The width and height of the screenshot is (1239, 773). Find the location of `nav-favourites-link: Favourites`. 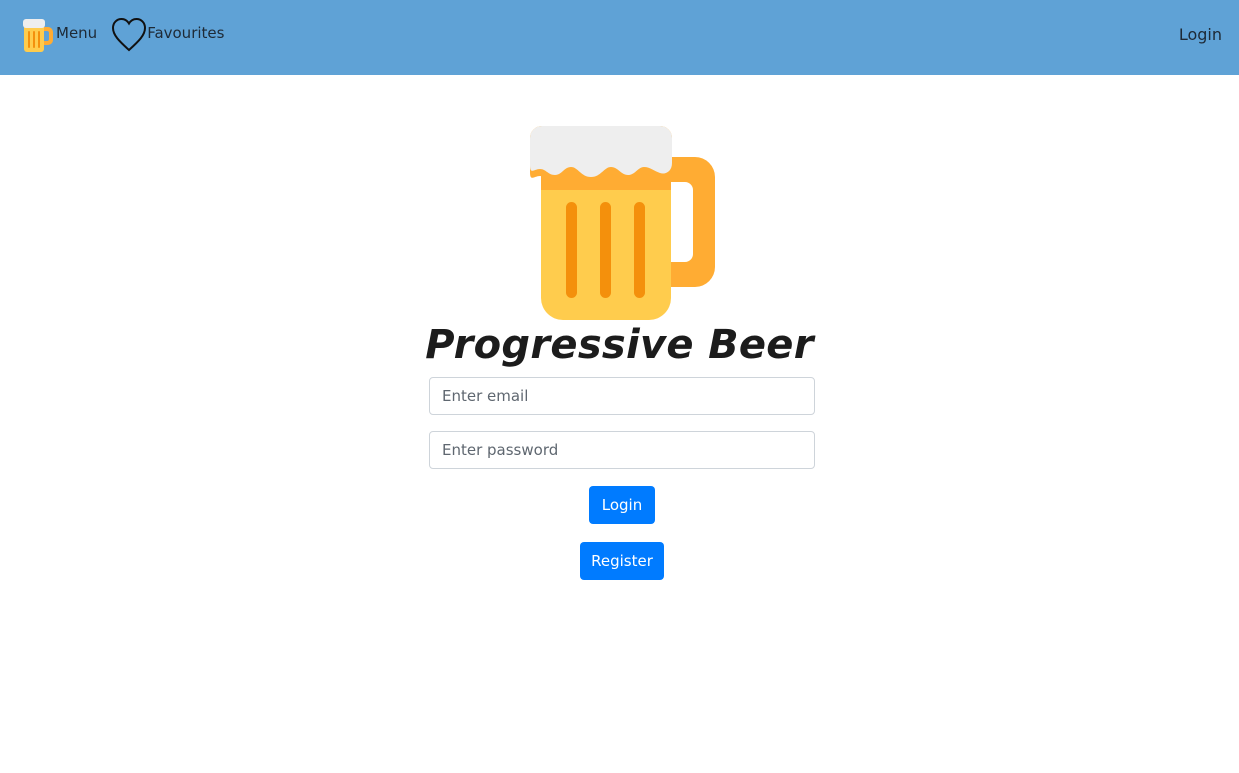

nav-favourites-link: Favourites is located at coordinates (167, 35).